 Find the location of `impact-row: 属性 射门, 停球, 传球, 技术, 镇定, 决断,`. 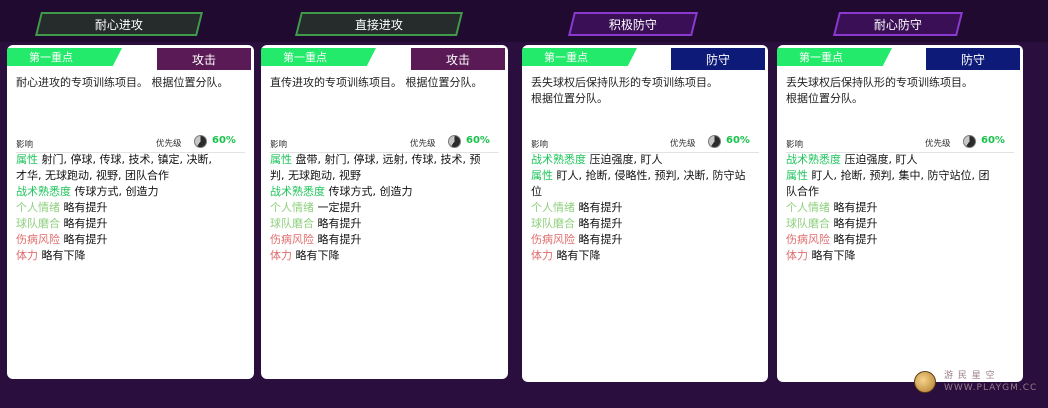

impact-row: 属性 射门, 停球, 传球, 技术, 镇定, 决断, is located at coordinates (130, 160).